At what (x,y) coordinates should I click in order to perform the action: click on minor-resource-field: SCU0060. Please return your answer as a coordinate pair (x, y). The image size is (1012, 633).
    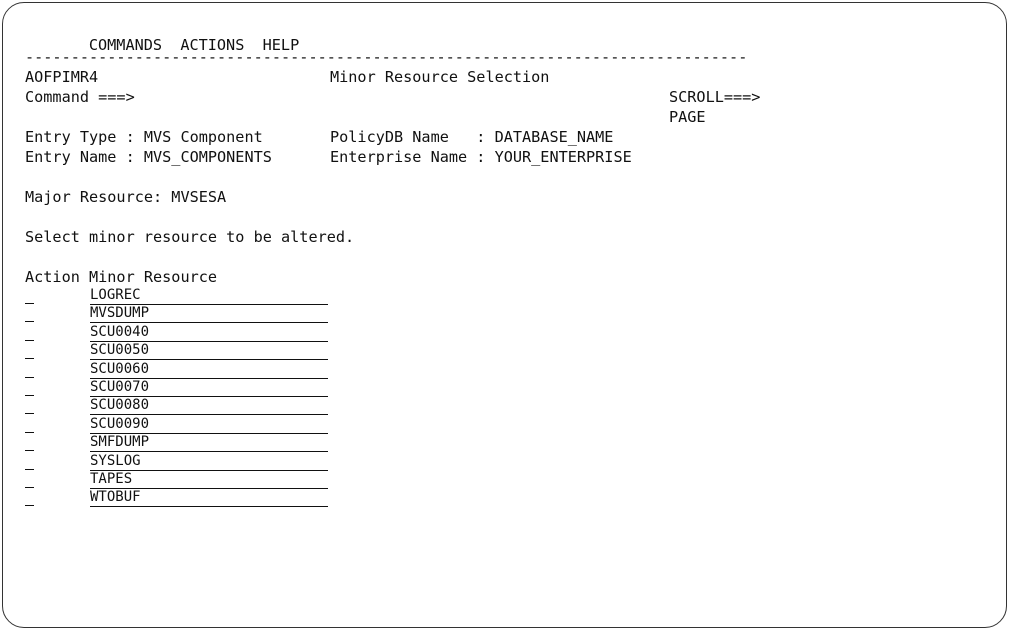
    Looking at the image, I should click on (209, 370).